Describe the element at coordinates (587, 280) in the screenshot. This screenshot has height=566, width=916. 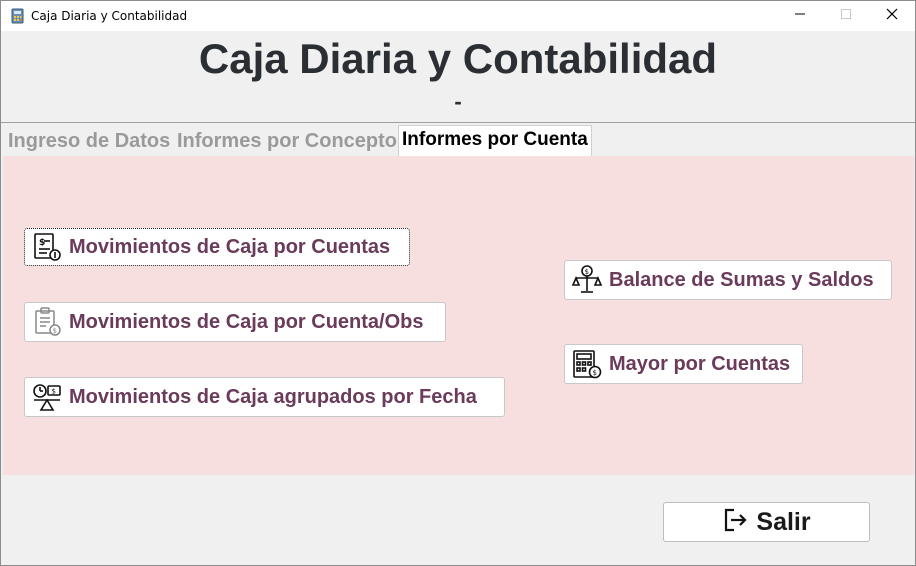
I see `scale-dollar-icon: $` at that location.